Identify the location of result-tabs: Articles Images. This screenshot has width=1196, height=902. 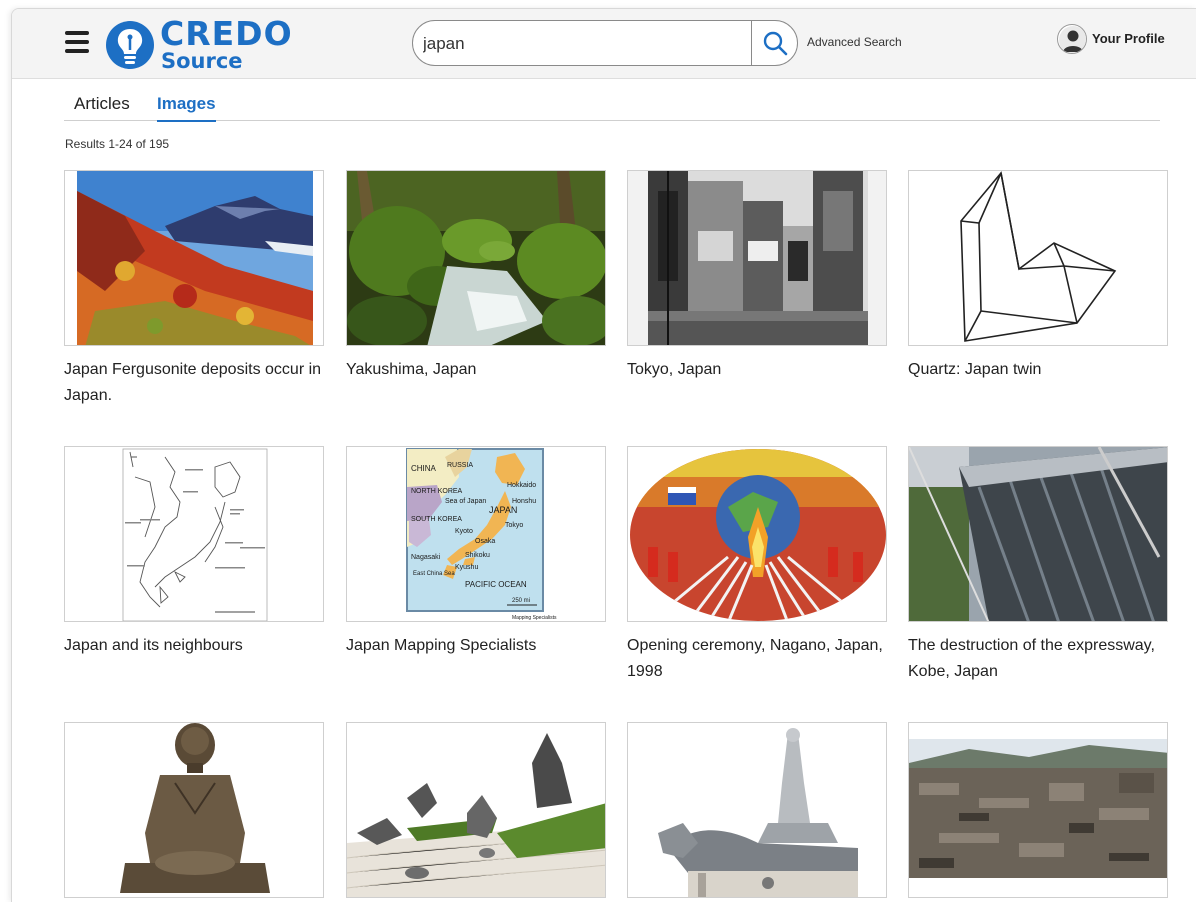
(612, 105).